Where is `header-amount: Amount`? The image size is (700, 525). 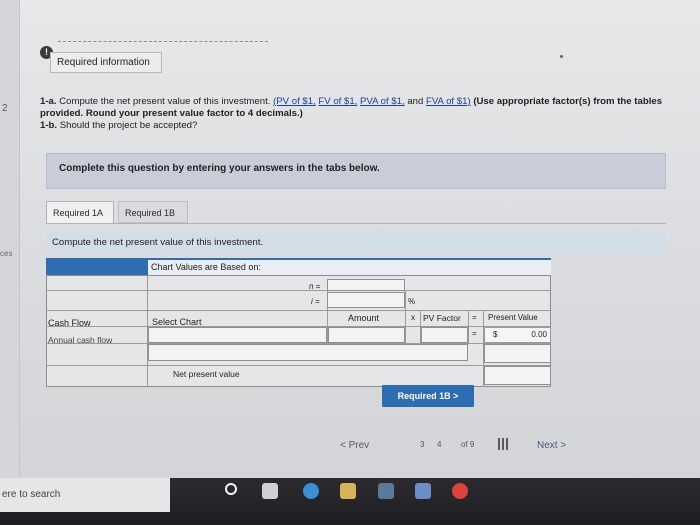 header-amount: Amount is located at coordinates (364, 318).